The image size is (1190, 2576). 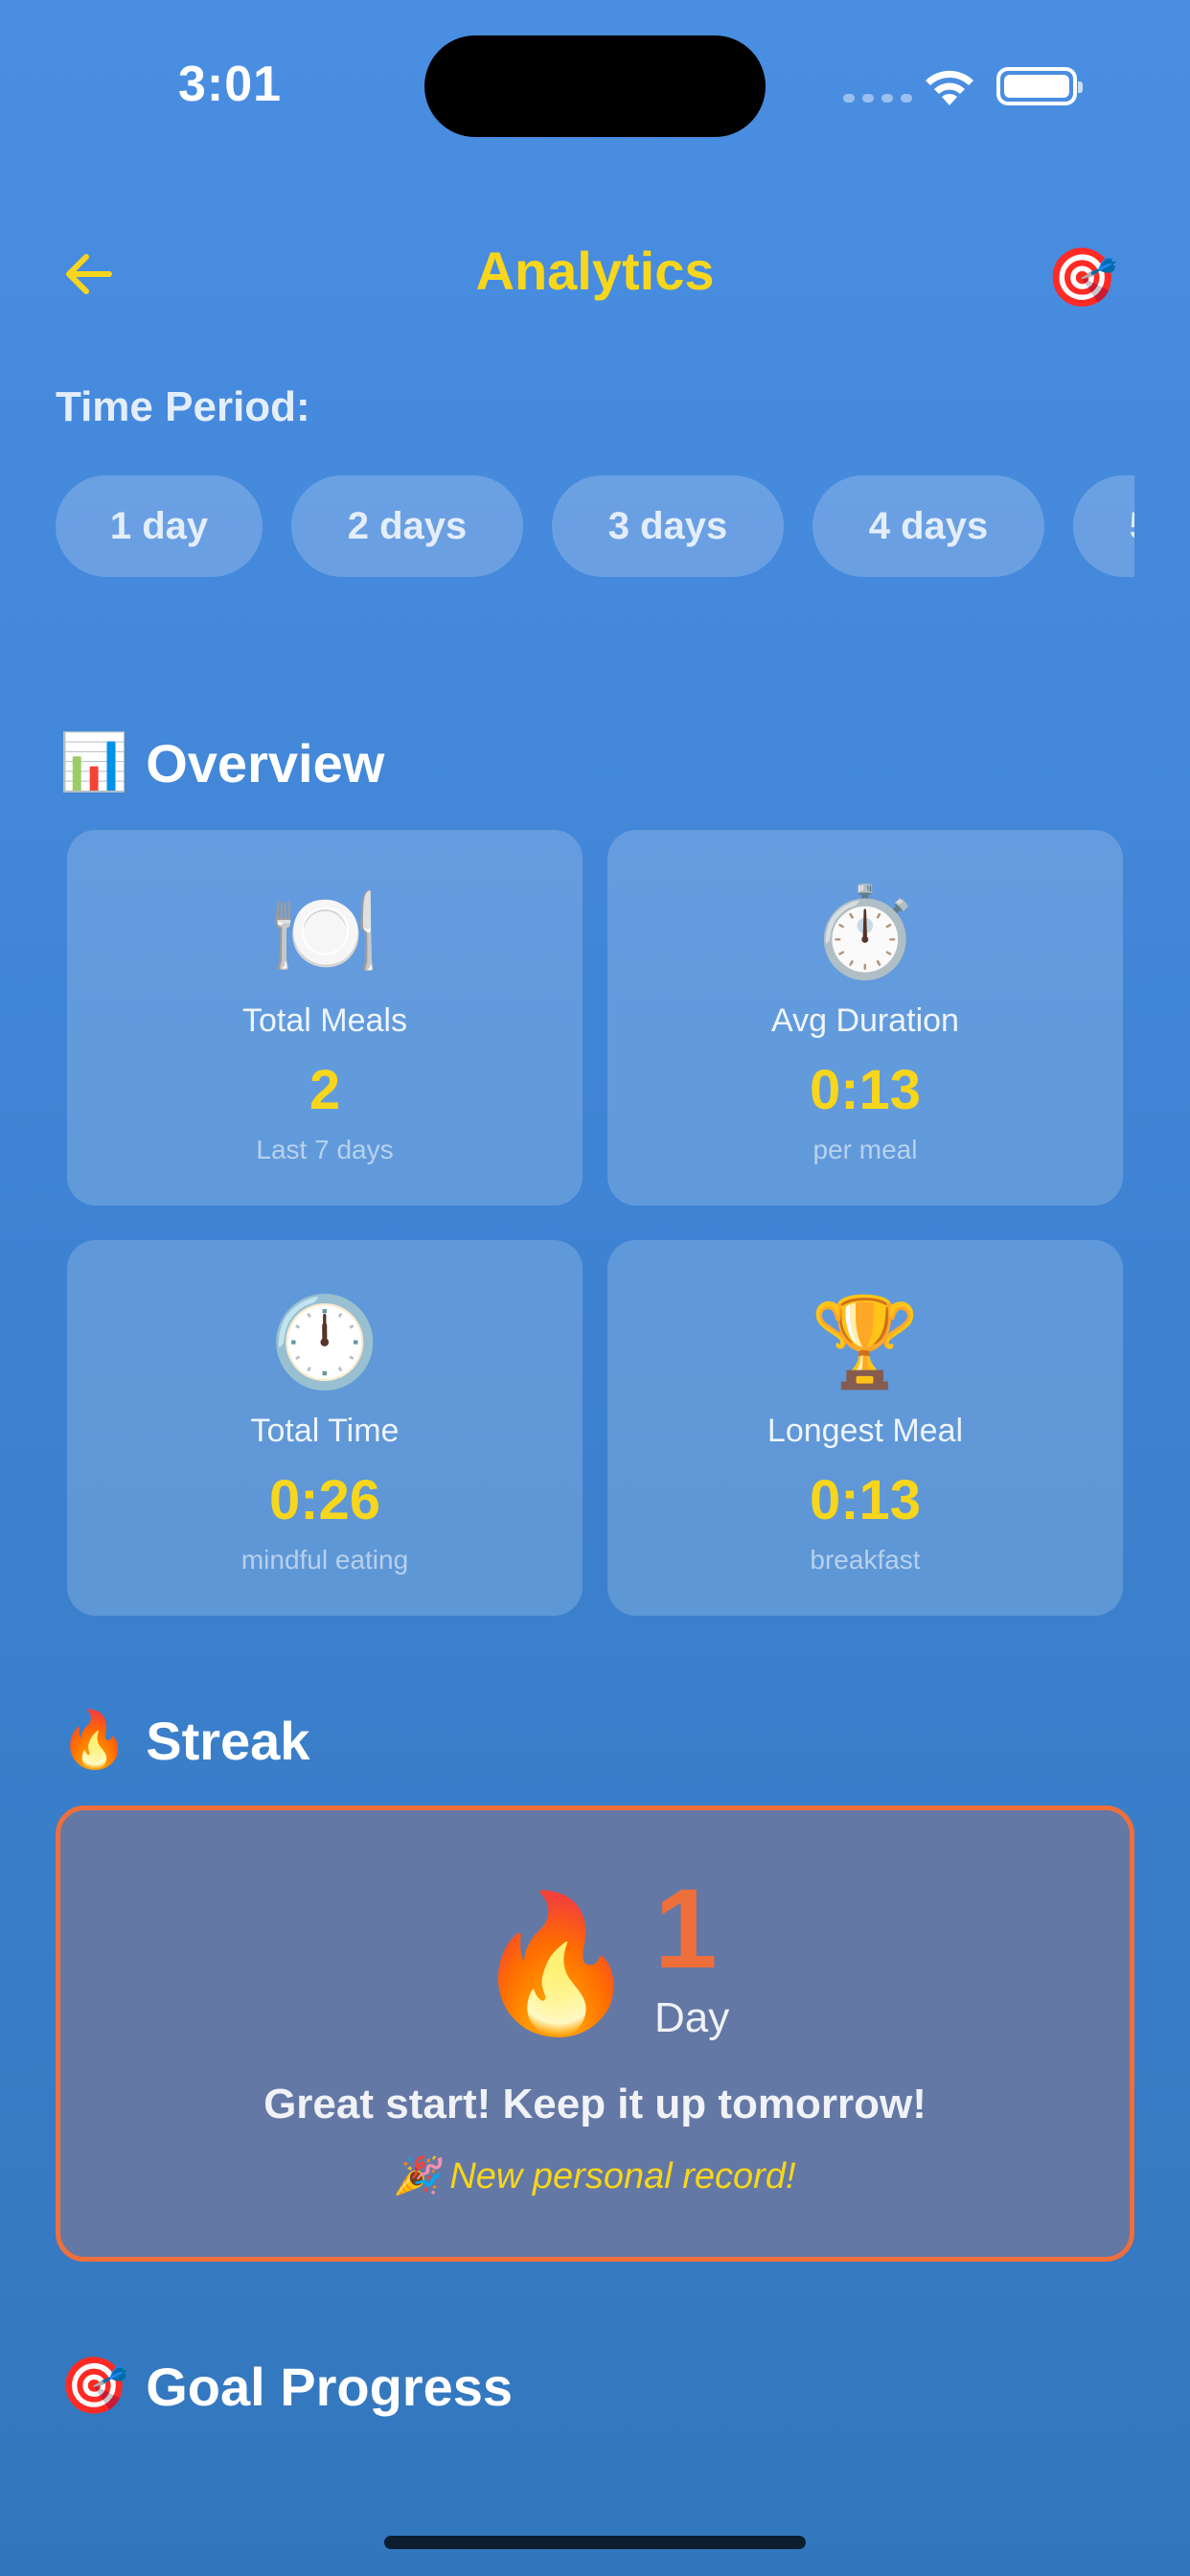 I want to click on stat-card-total-meals: 🍽️ Total Meals 2 Last 7 days, so click(x=325, y=1018).